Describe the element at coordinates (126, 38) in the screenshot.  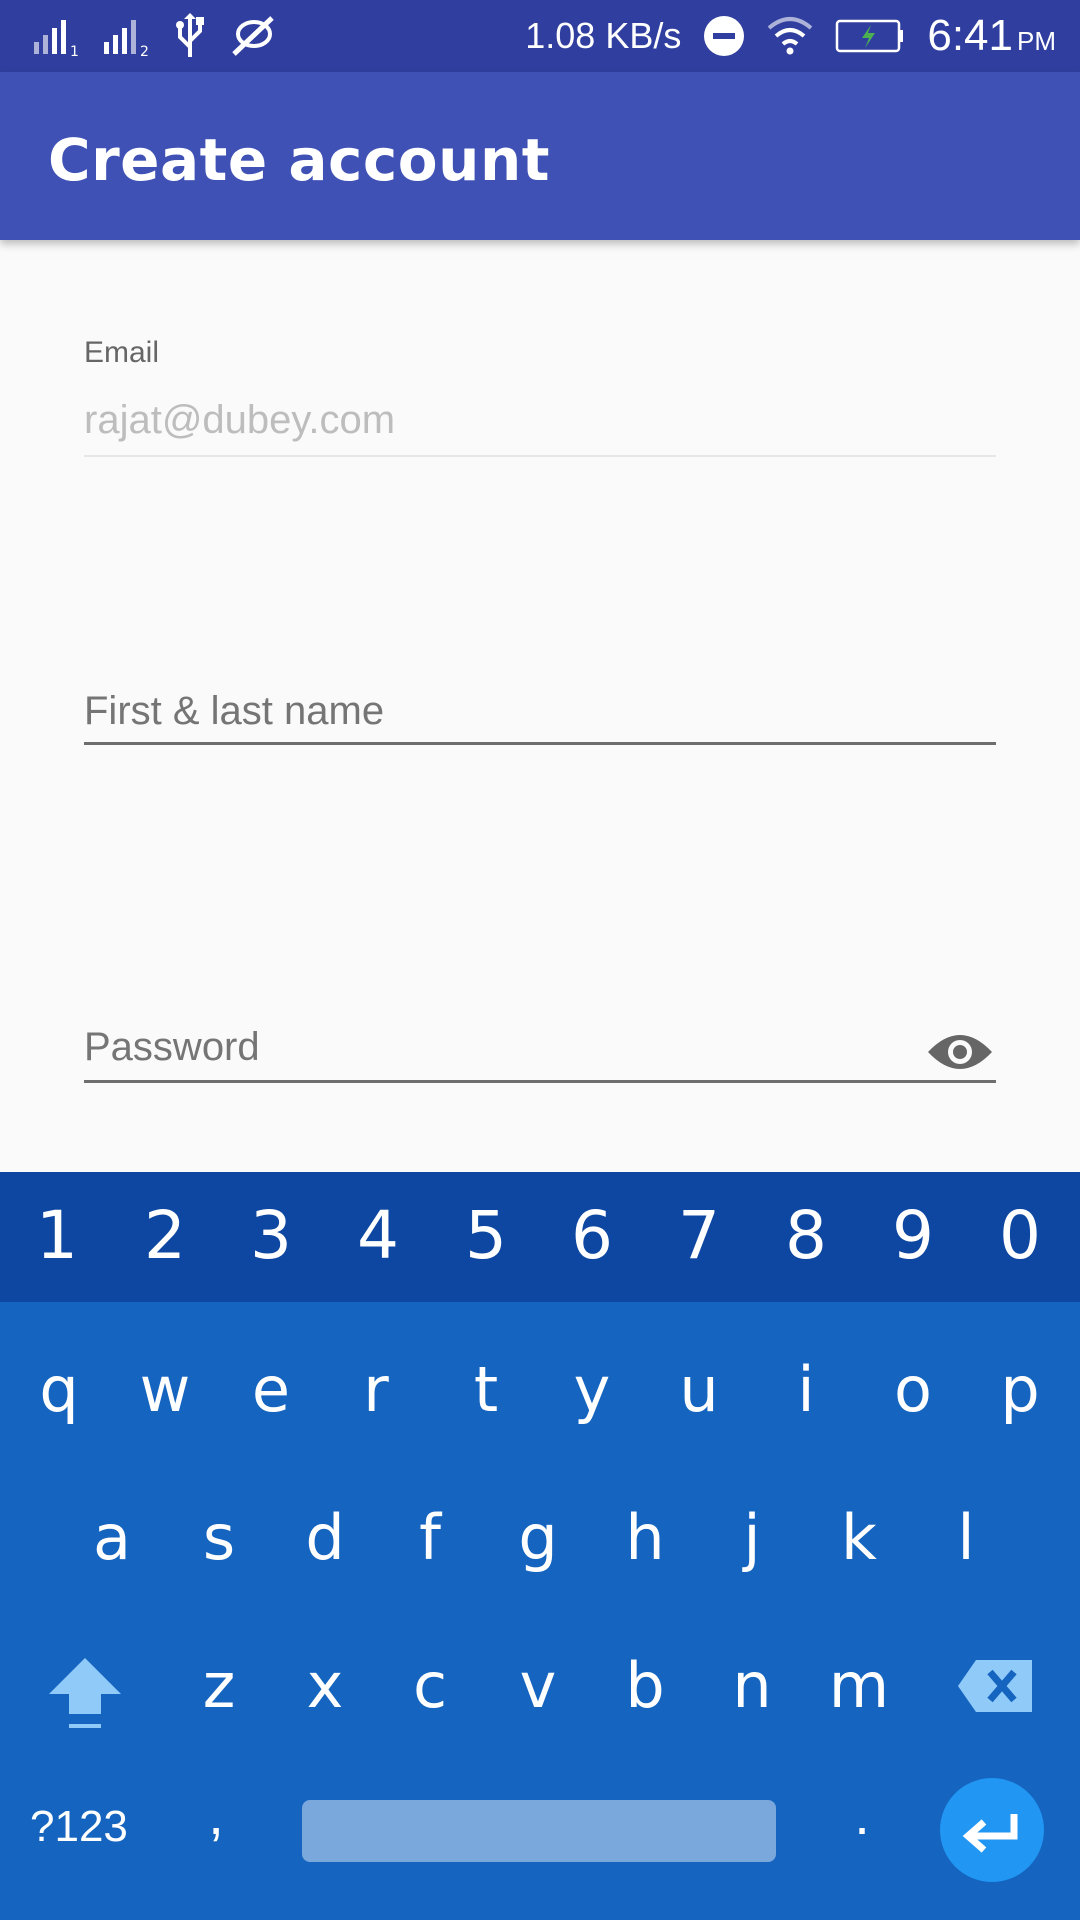
I see `signal-sim2-icon: 2` at that location.